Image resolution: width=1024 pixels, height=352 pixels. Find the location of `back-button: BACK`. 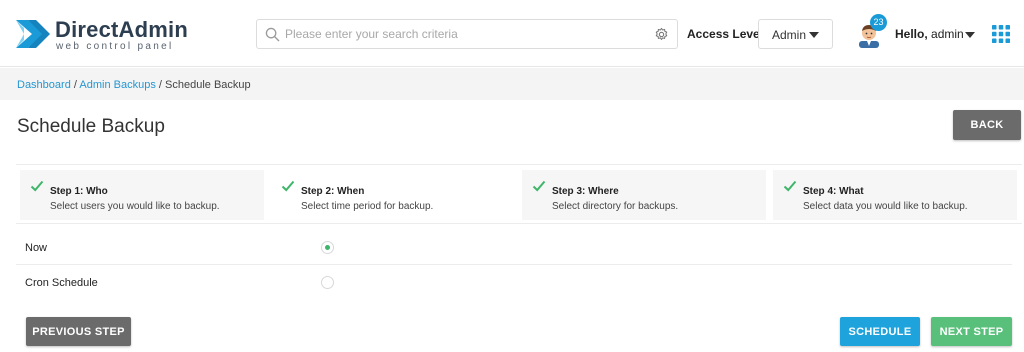

back-button: BACK is located at coordinates (987, 125).